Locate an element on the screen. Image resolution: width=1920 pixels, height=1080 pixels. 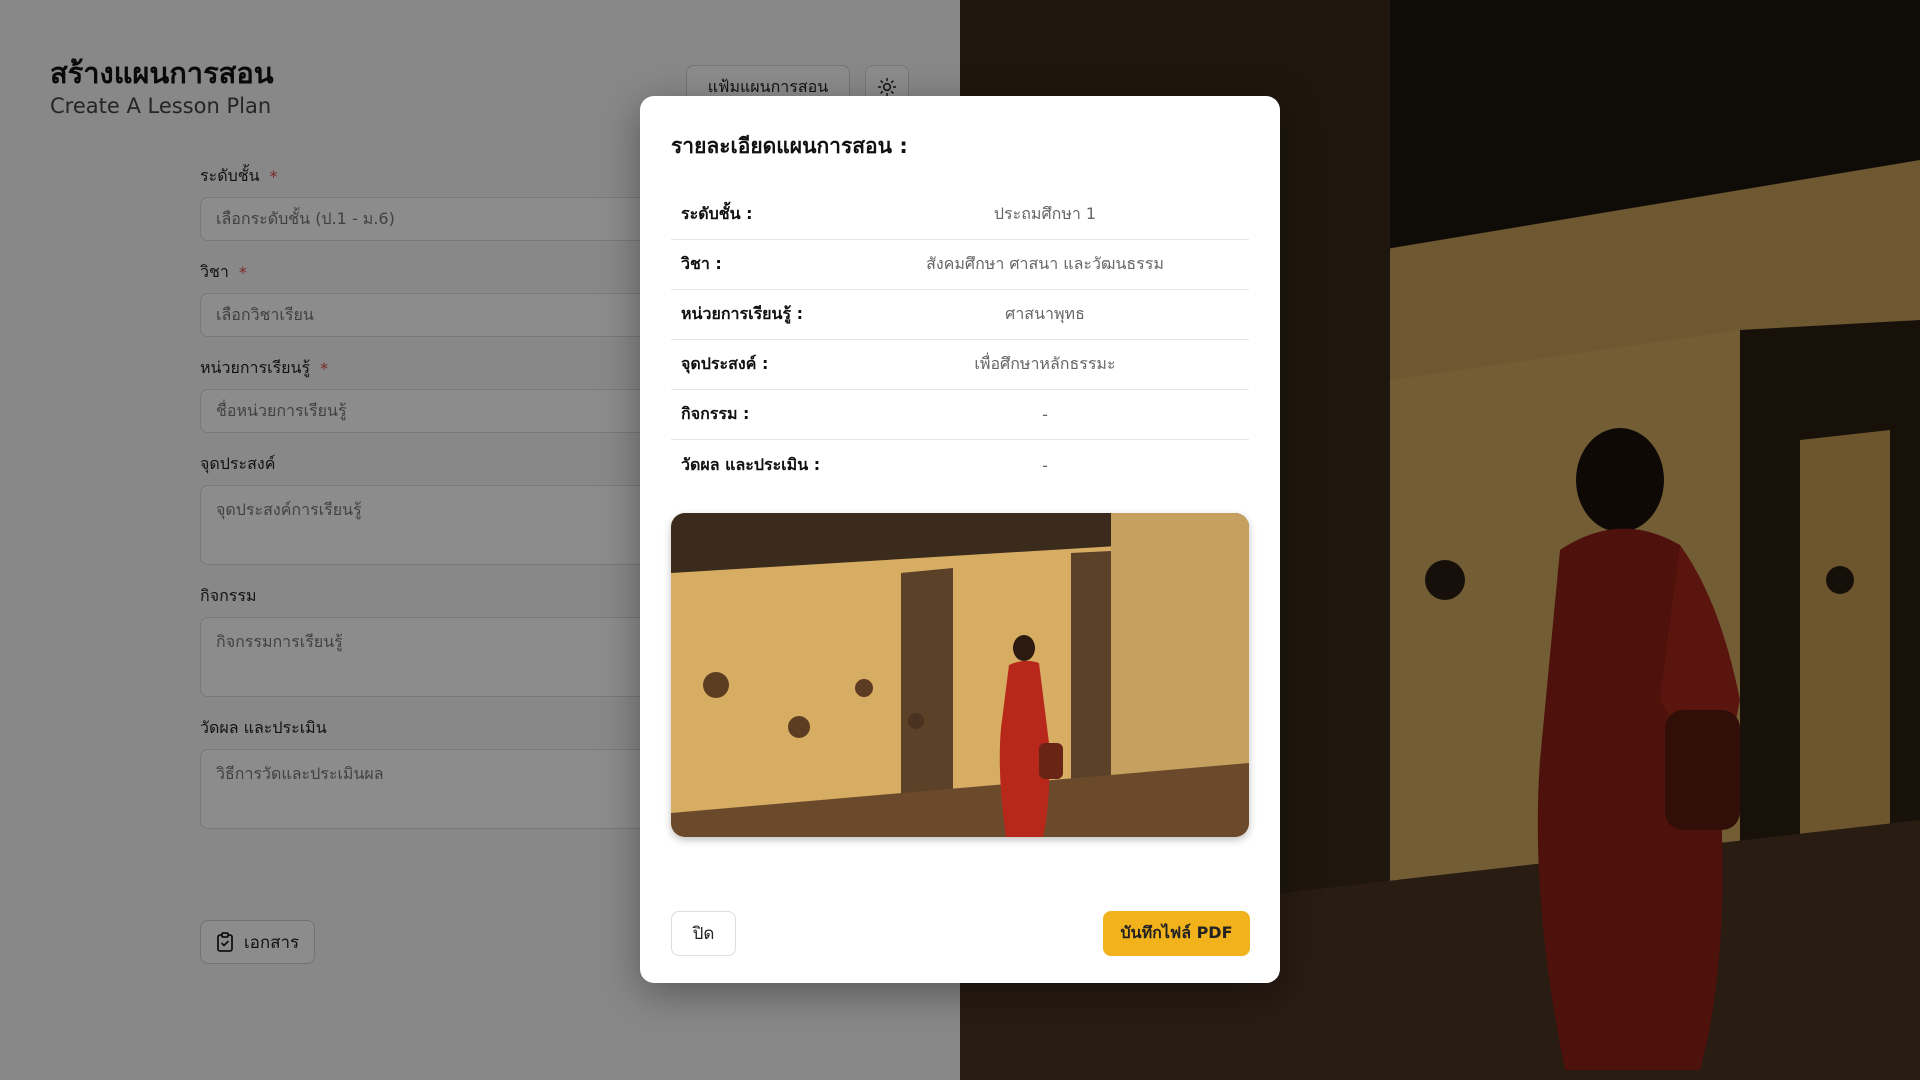
detail-row: หน่วยการเรียนรู้ : ศาสนาพุทธ is located at coordinates (960, 315).